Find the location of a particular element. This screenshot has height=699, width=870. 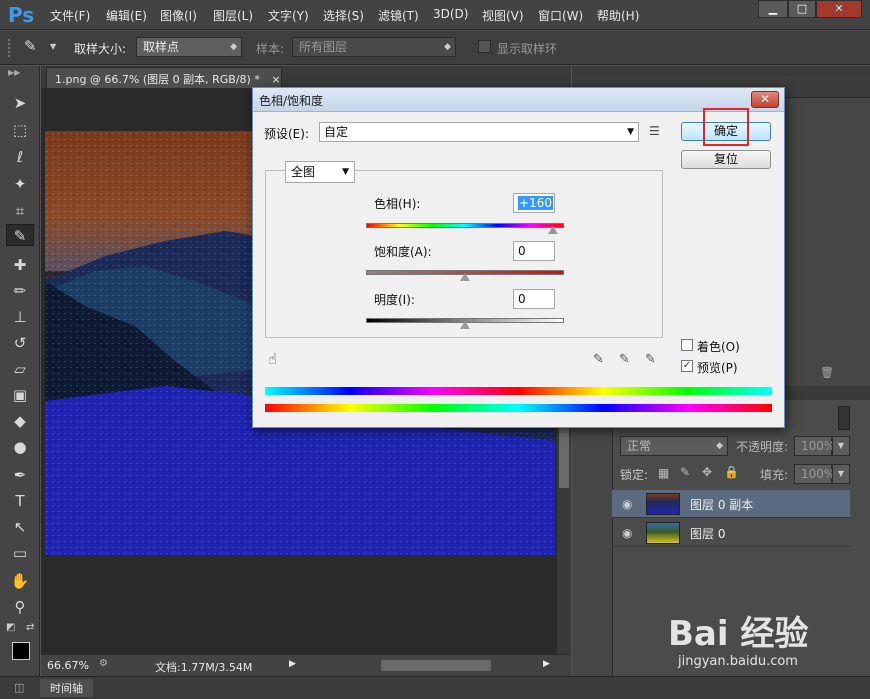

default-colors-icon: ◩ is located at coordinates (10, 627).